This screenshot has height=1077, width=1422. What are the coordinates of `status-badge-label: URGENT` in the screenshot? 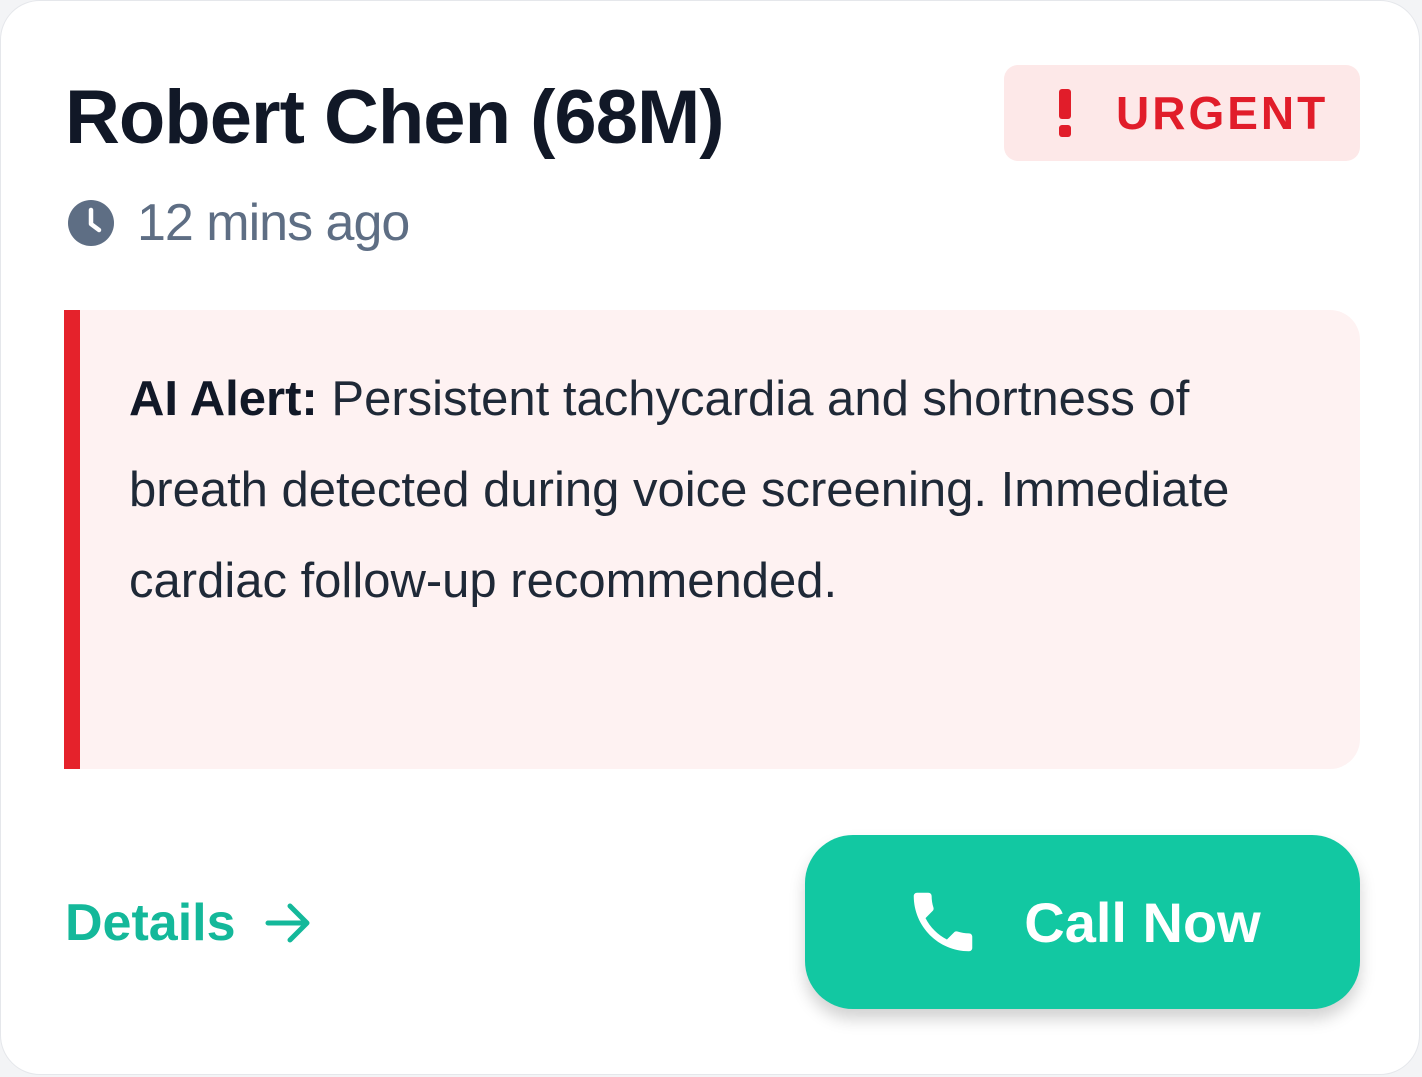 It's located at (1222, 113).